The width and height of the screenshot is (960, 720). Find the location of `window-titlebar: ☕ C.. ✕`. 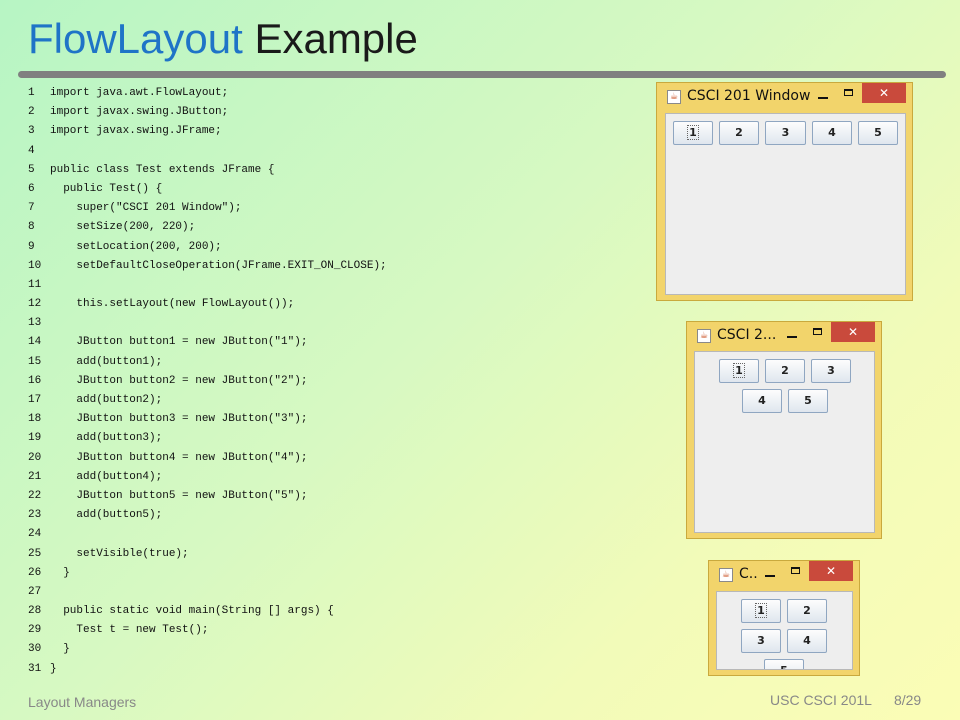

window-titlebar: ☕ C.. ✕ is located at coordinates (784, 575).